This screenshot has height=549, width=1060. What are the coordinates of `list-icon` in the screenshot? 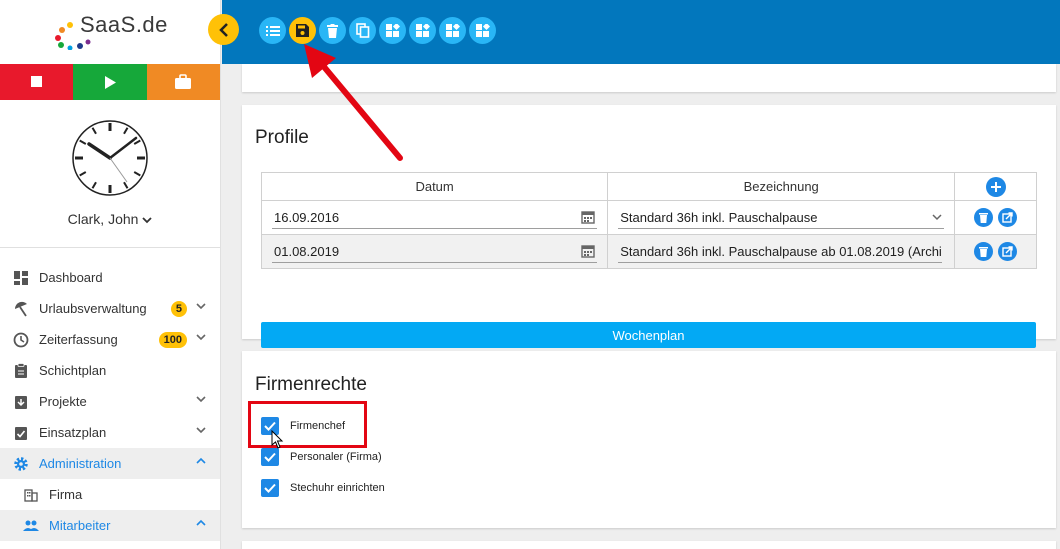 It's located at (272, 30).